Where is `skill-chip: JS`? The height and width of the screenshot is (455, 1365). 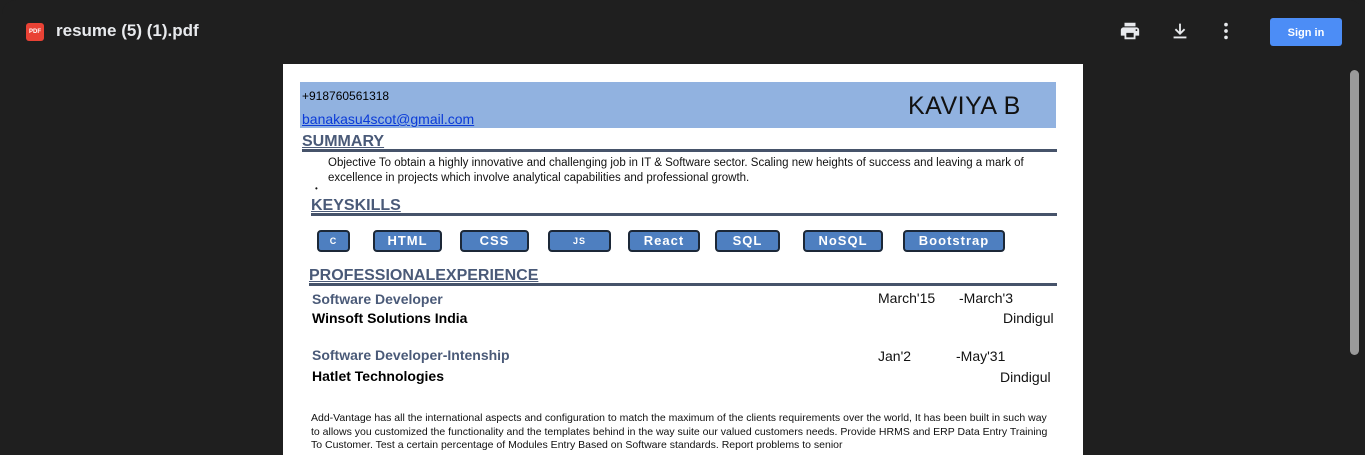
skill-chip: JS is located at coordinates (579, 241).